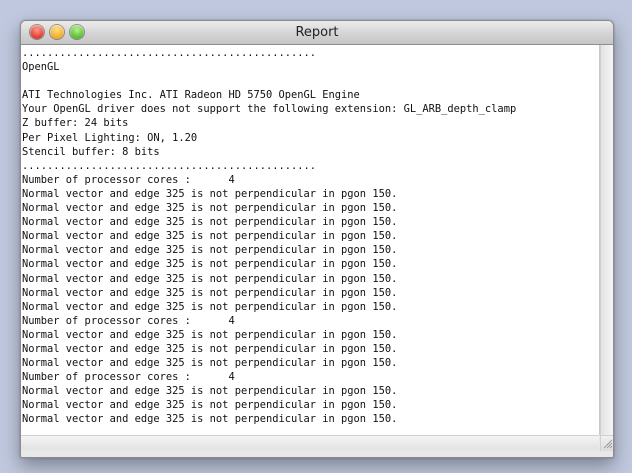 This screenshot has height=473, width=632. I want to click on title-bar: Report, so click(317, 33).